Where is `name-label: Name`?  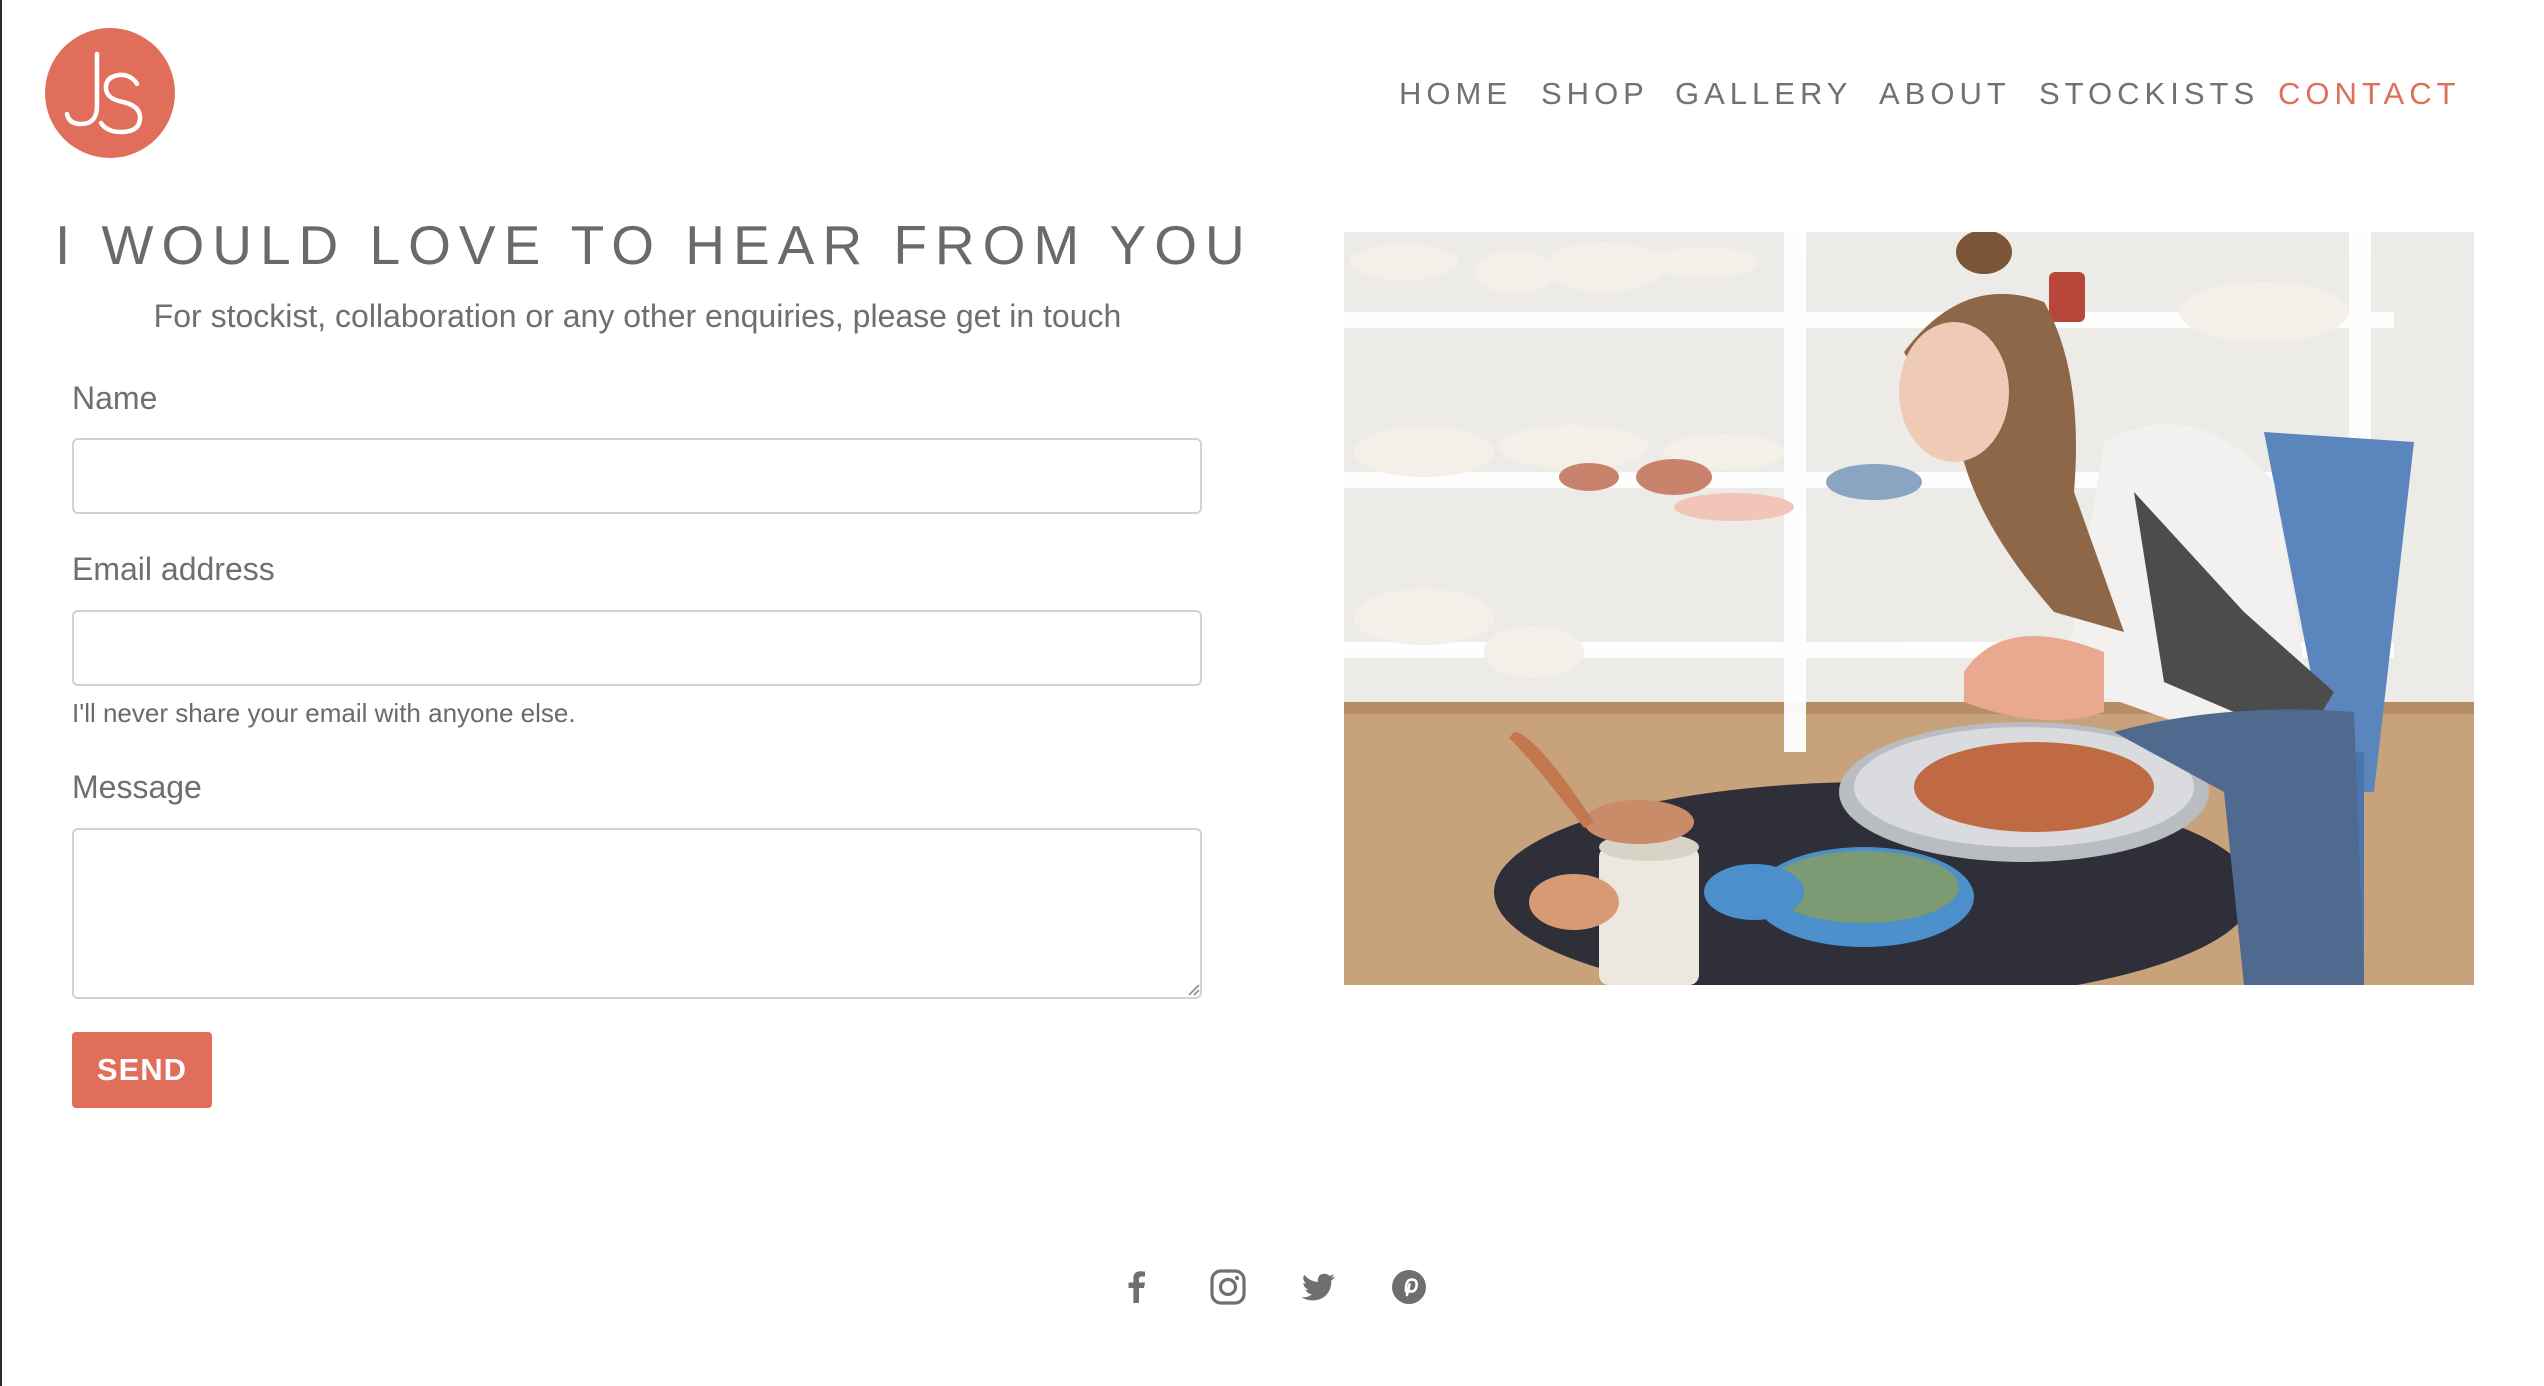
name-label: Name is located at coordinates (115, 398).